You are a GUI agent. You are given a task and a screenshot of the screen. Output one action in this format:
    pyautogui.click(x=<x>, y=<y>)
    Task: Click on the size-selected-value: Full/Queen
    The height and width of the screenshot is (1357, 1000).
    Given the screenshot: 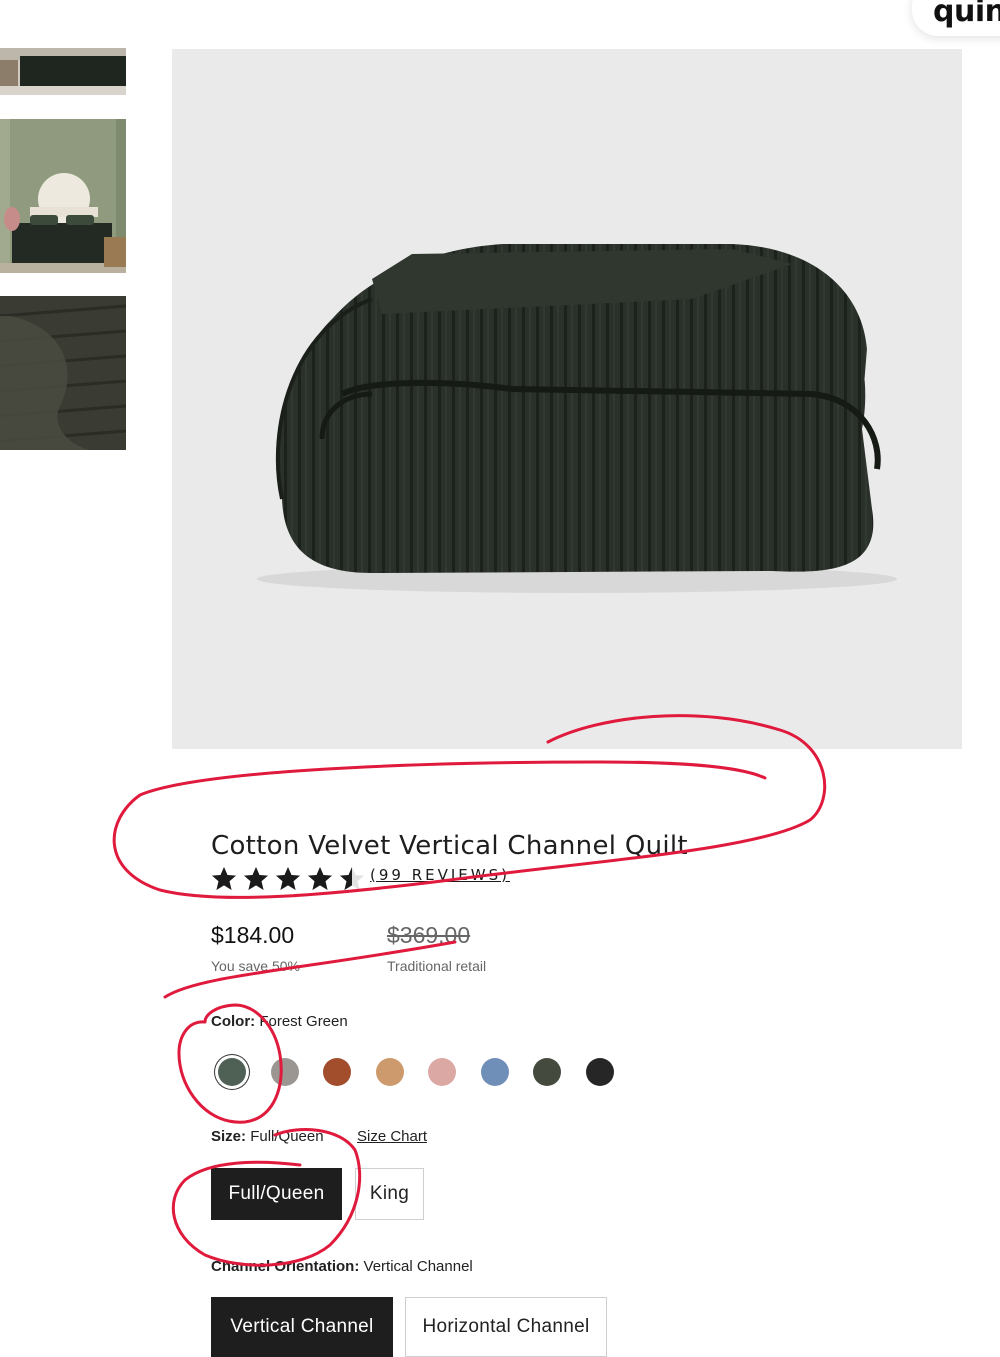 What is the action you would take?
    pyautogui.click(x=287, y=1136)
    